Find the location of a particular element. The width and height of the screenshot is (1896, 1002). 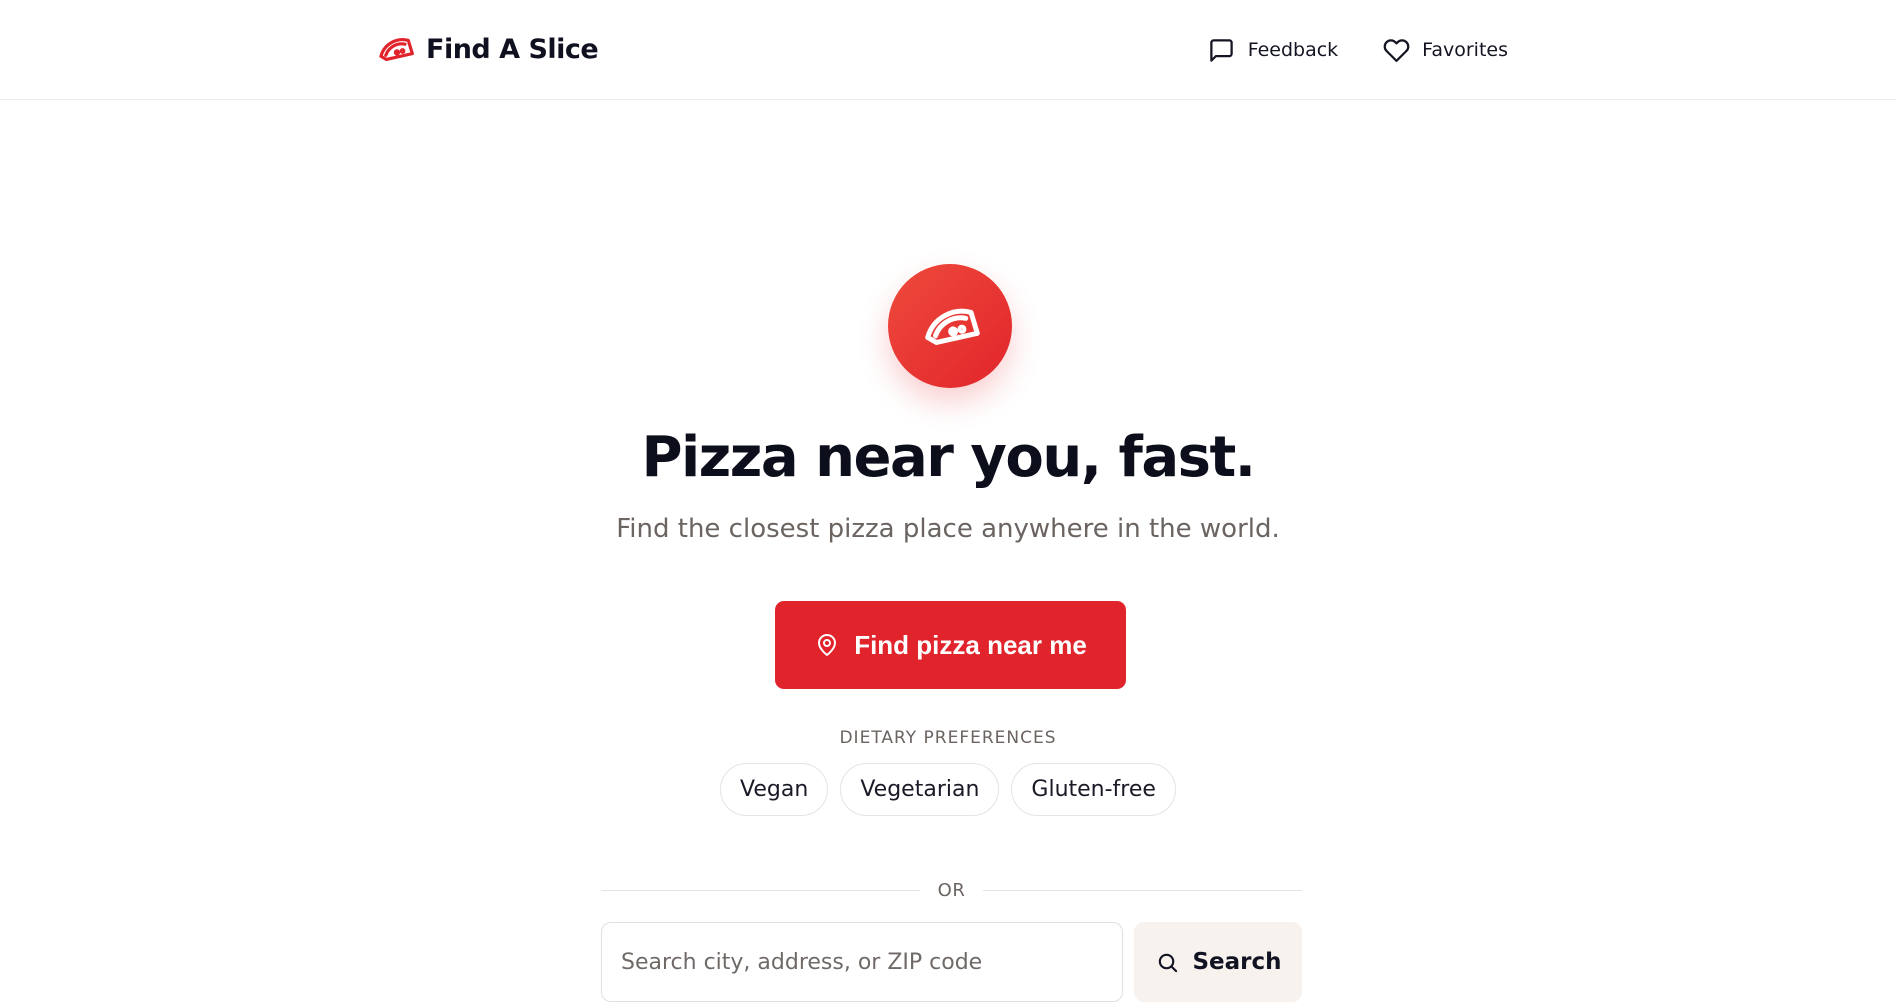

nav-favorites-label: Favorites is located at coordinates (1465, 50).